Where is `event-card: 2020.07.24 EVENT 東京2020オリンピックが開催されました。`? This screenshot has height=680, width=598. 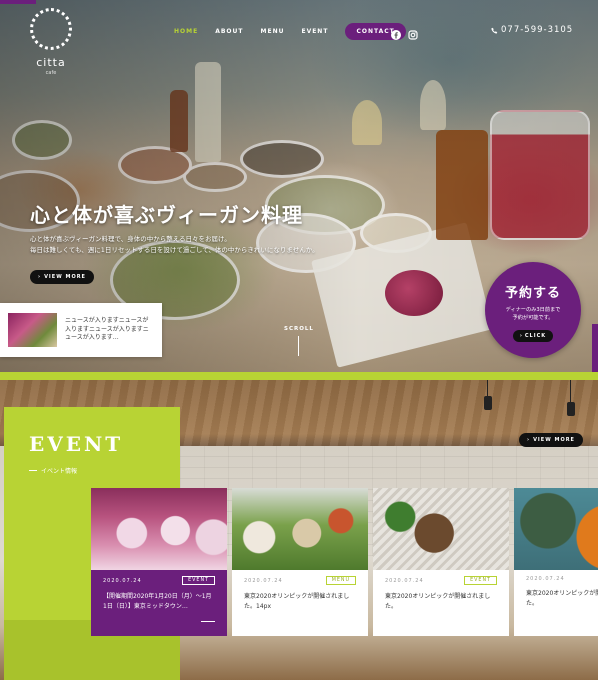 event-card: 2020.07.24 EVENT 東京2020オリンピックが開催されました。 is located at coordinates (441, 562).